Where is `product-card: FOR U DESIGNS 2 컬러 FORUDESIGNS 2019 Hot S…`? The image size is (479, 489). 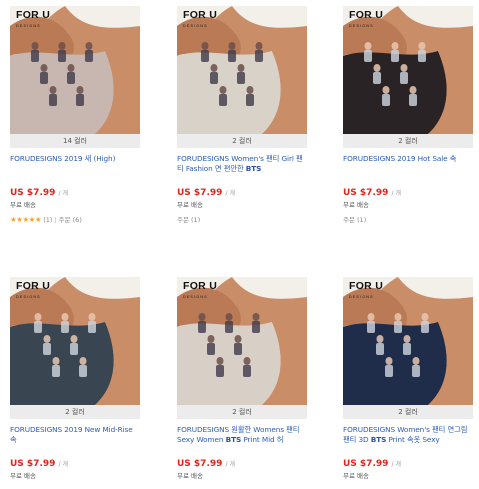 product-card: FOR U DESIGNS 2 컬러 FORUDESIGNS 2019 Hot S… is located at coordinates (408, 115).